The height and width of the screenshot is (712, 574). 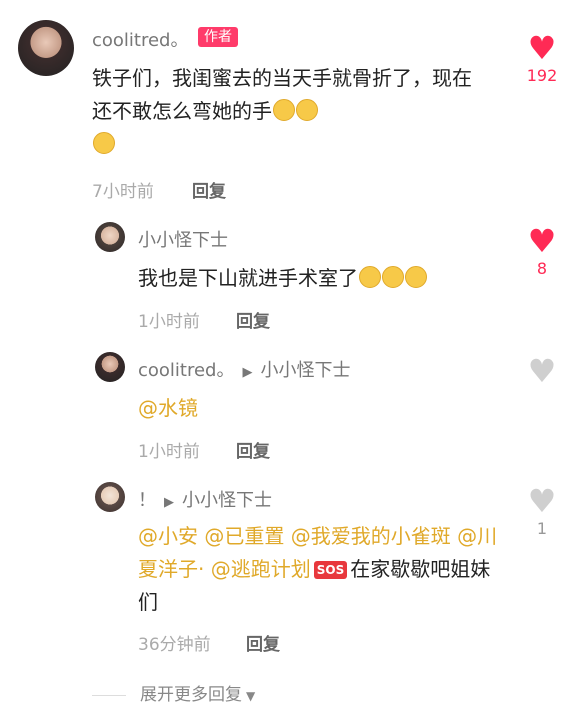 I want to click on comment-username: 小小怪下士, so click(x=183, y=239).